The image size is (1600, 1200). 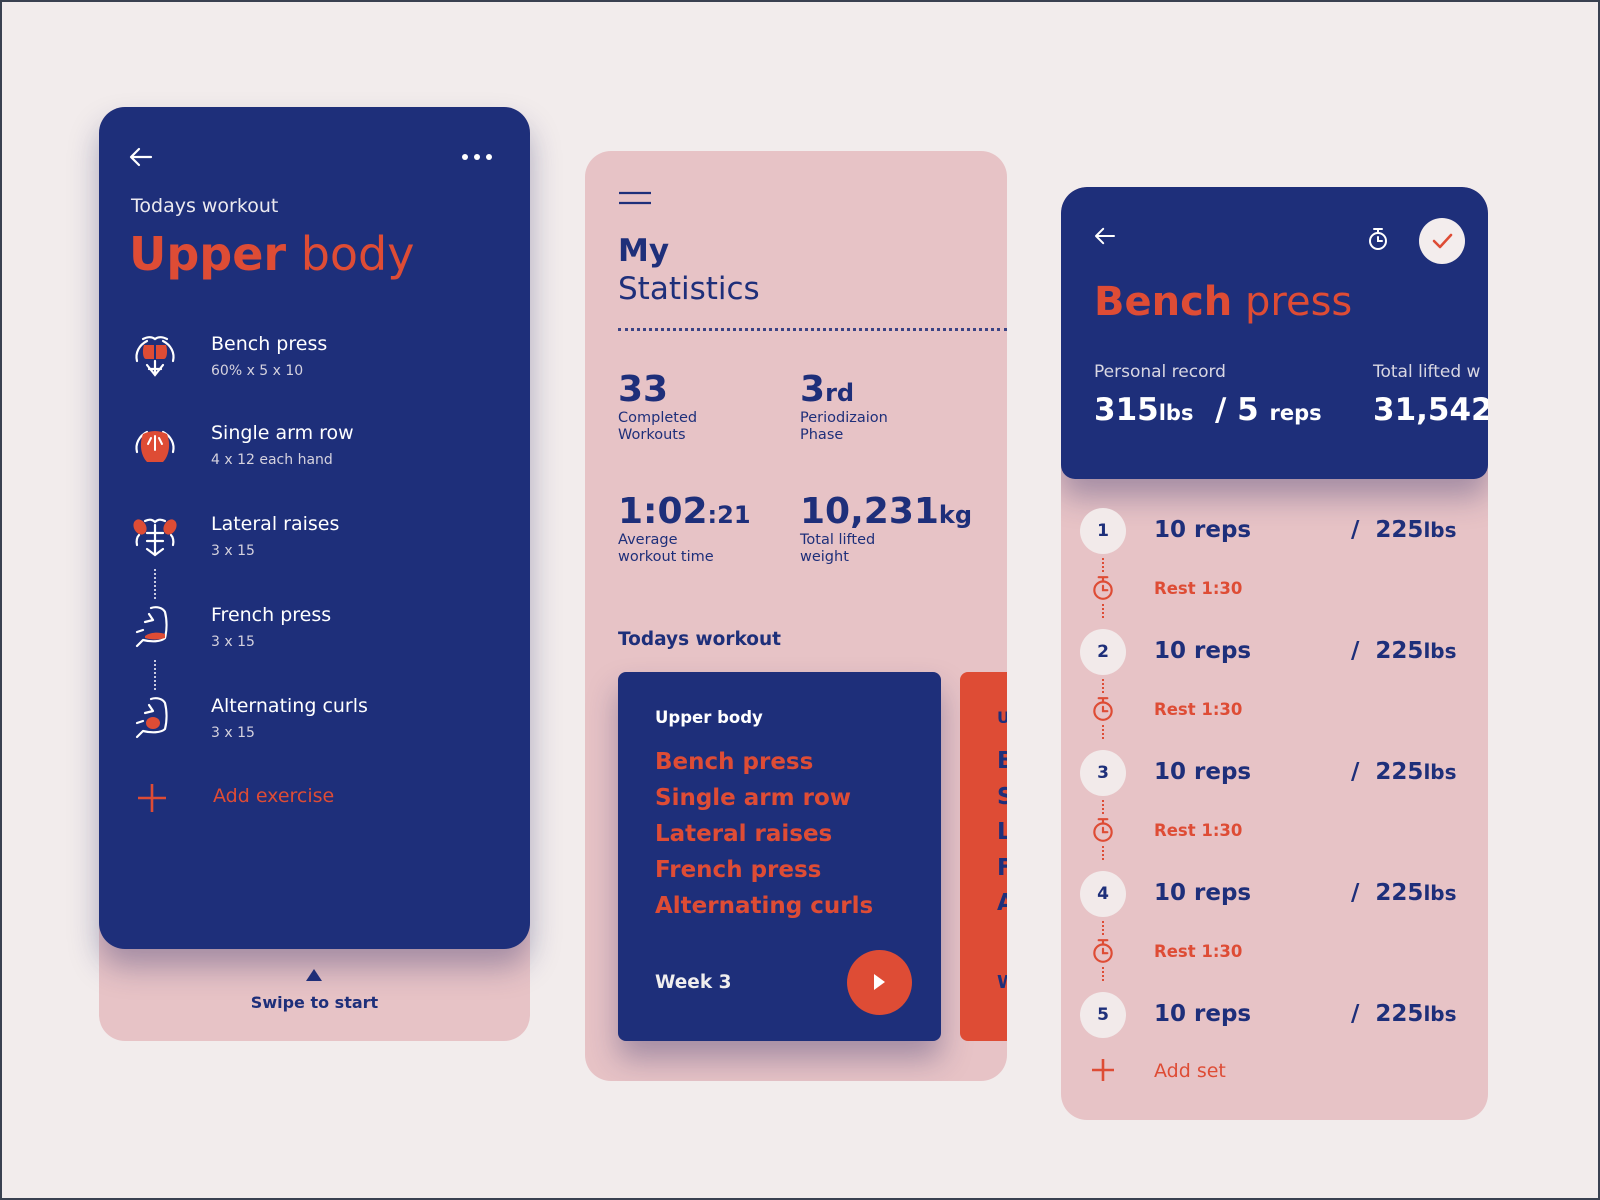 What do you see at coordinates (289, 706) in the screenshot?
I see `exercise-name: Alternating curls` at bounding box center [289, 706].